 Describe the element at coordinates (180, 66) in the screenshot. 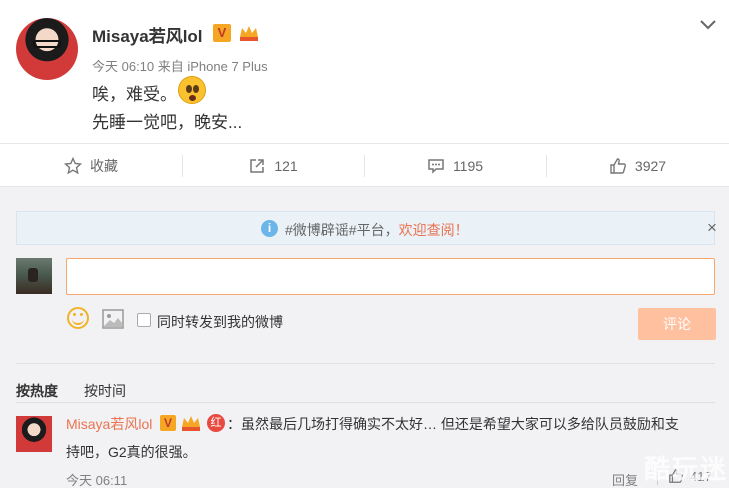

I see `post-meta: 今天 06:10 来自 iPhone 7 Plus` at that location.